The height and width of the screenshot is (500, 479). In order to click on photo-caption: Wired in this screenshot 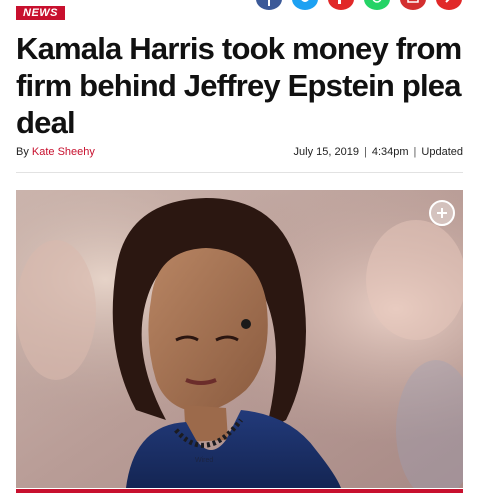, I will do `click(204, 460)`.